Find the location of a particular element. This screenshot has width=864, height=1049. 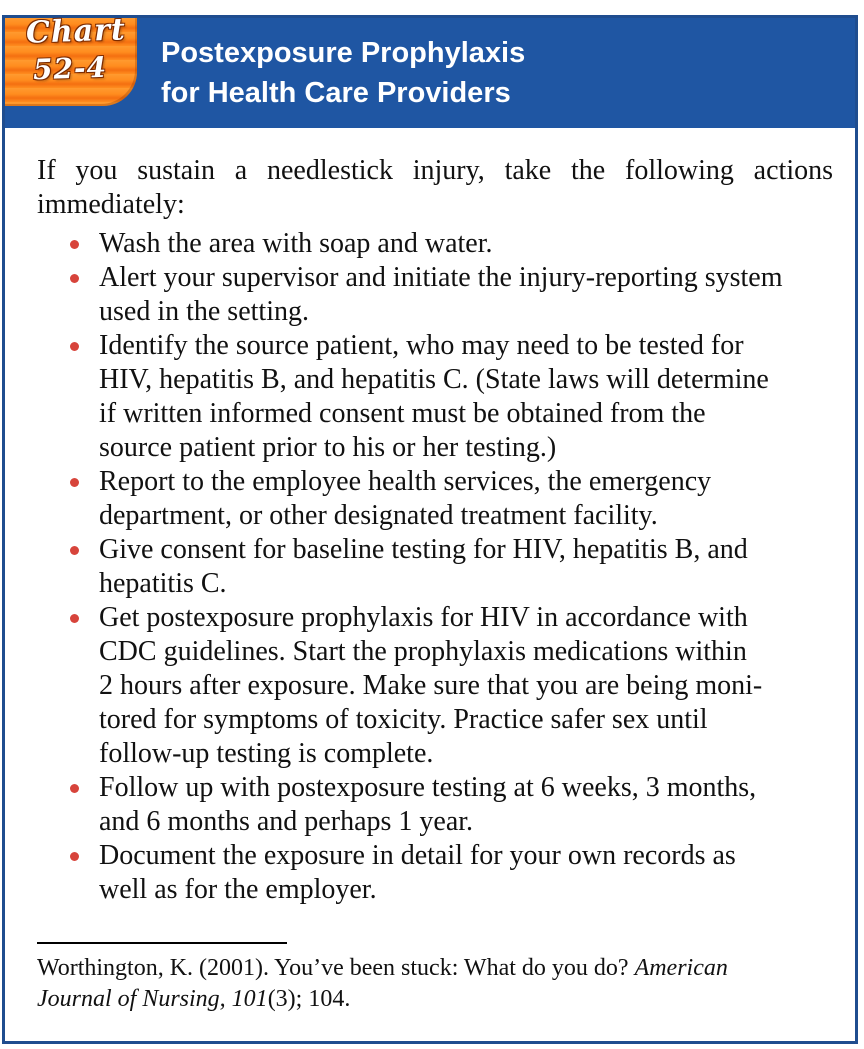

chart-tag-number: 52-4 is located at coordinates (70, 68).